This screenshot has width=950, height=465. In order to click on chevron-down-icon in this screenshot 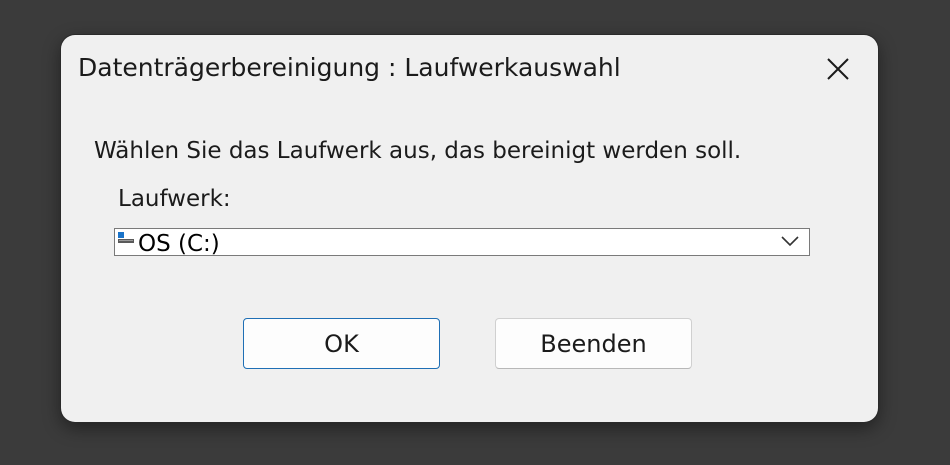, I will do `click(790, 241)`.